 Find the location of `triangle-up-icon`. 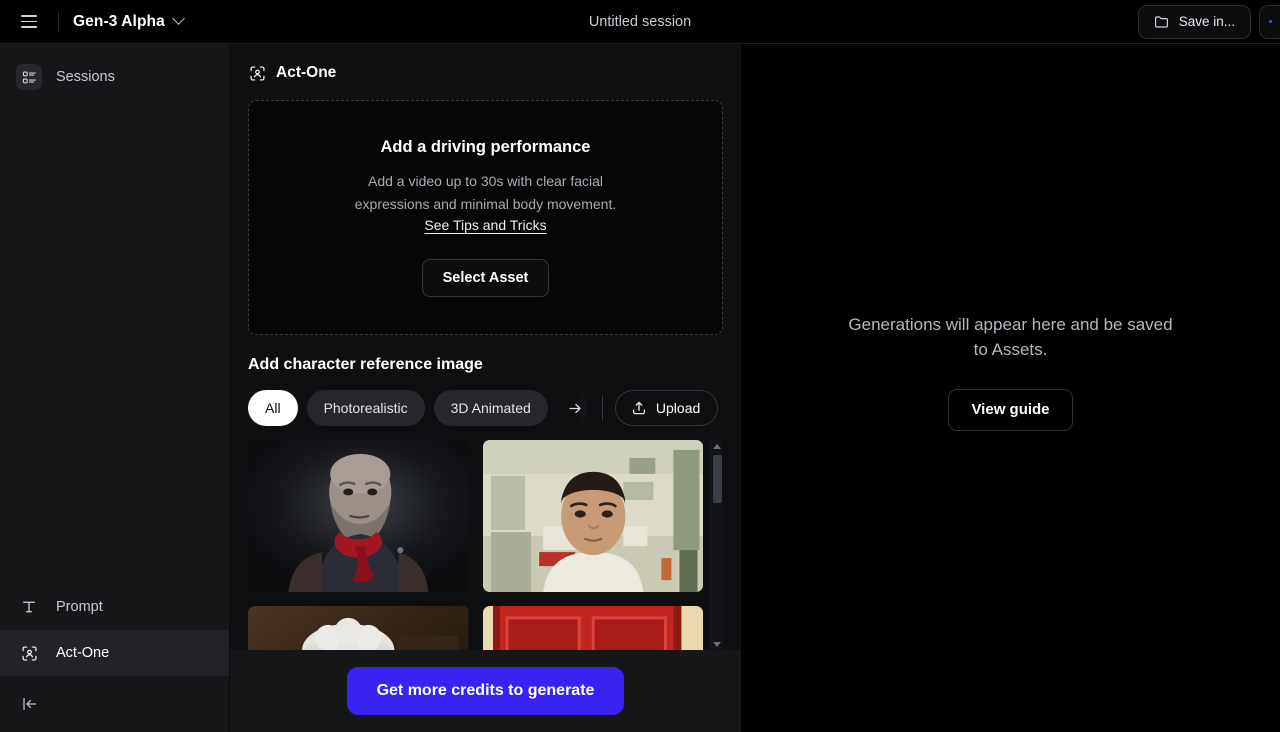

triangle-up-icon is located at coordinates (717, 446).